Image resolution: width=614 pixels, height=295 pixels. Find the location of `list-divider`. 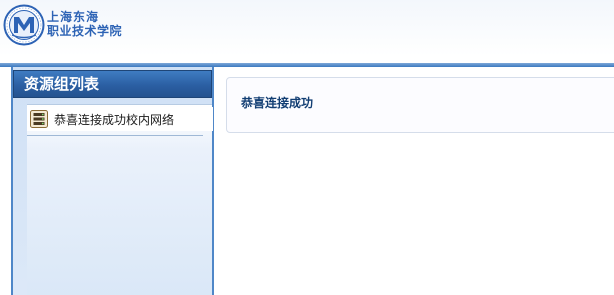

list-divider is located at coordinates (115, 135).